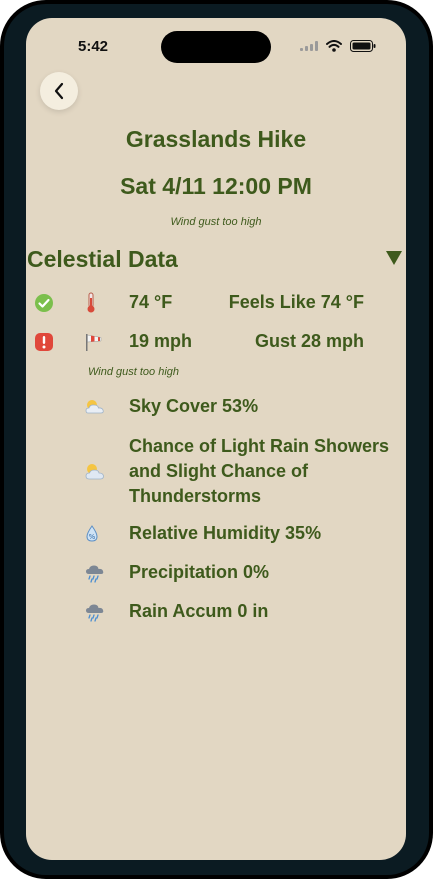 The height and width of the screenshot is (879, 433). I want to click on triangle-down-icon, so click(394, 258).